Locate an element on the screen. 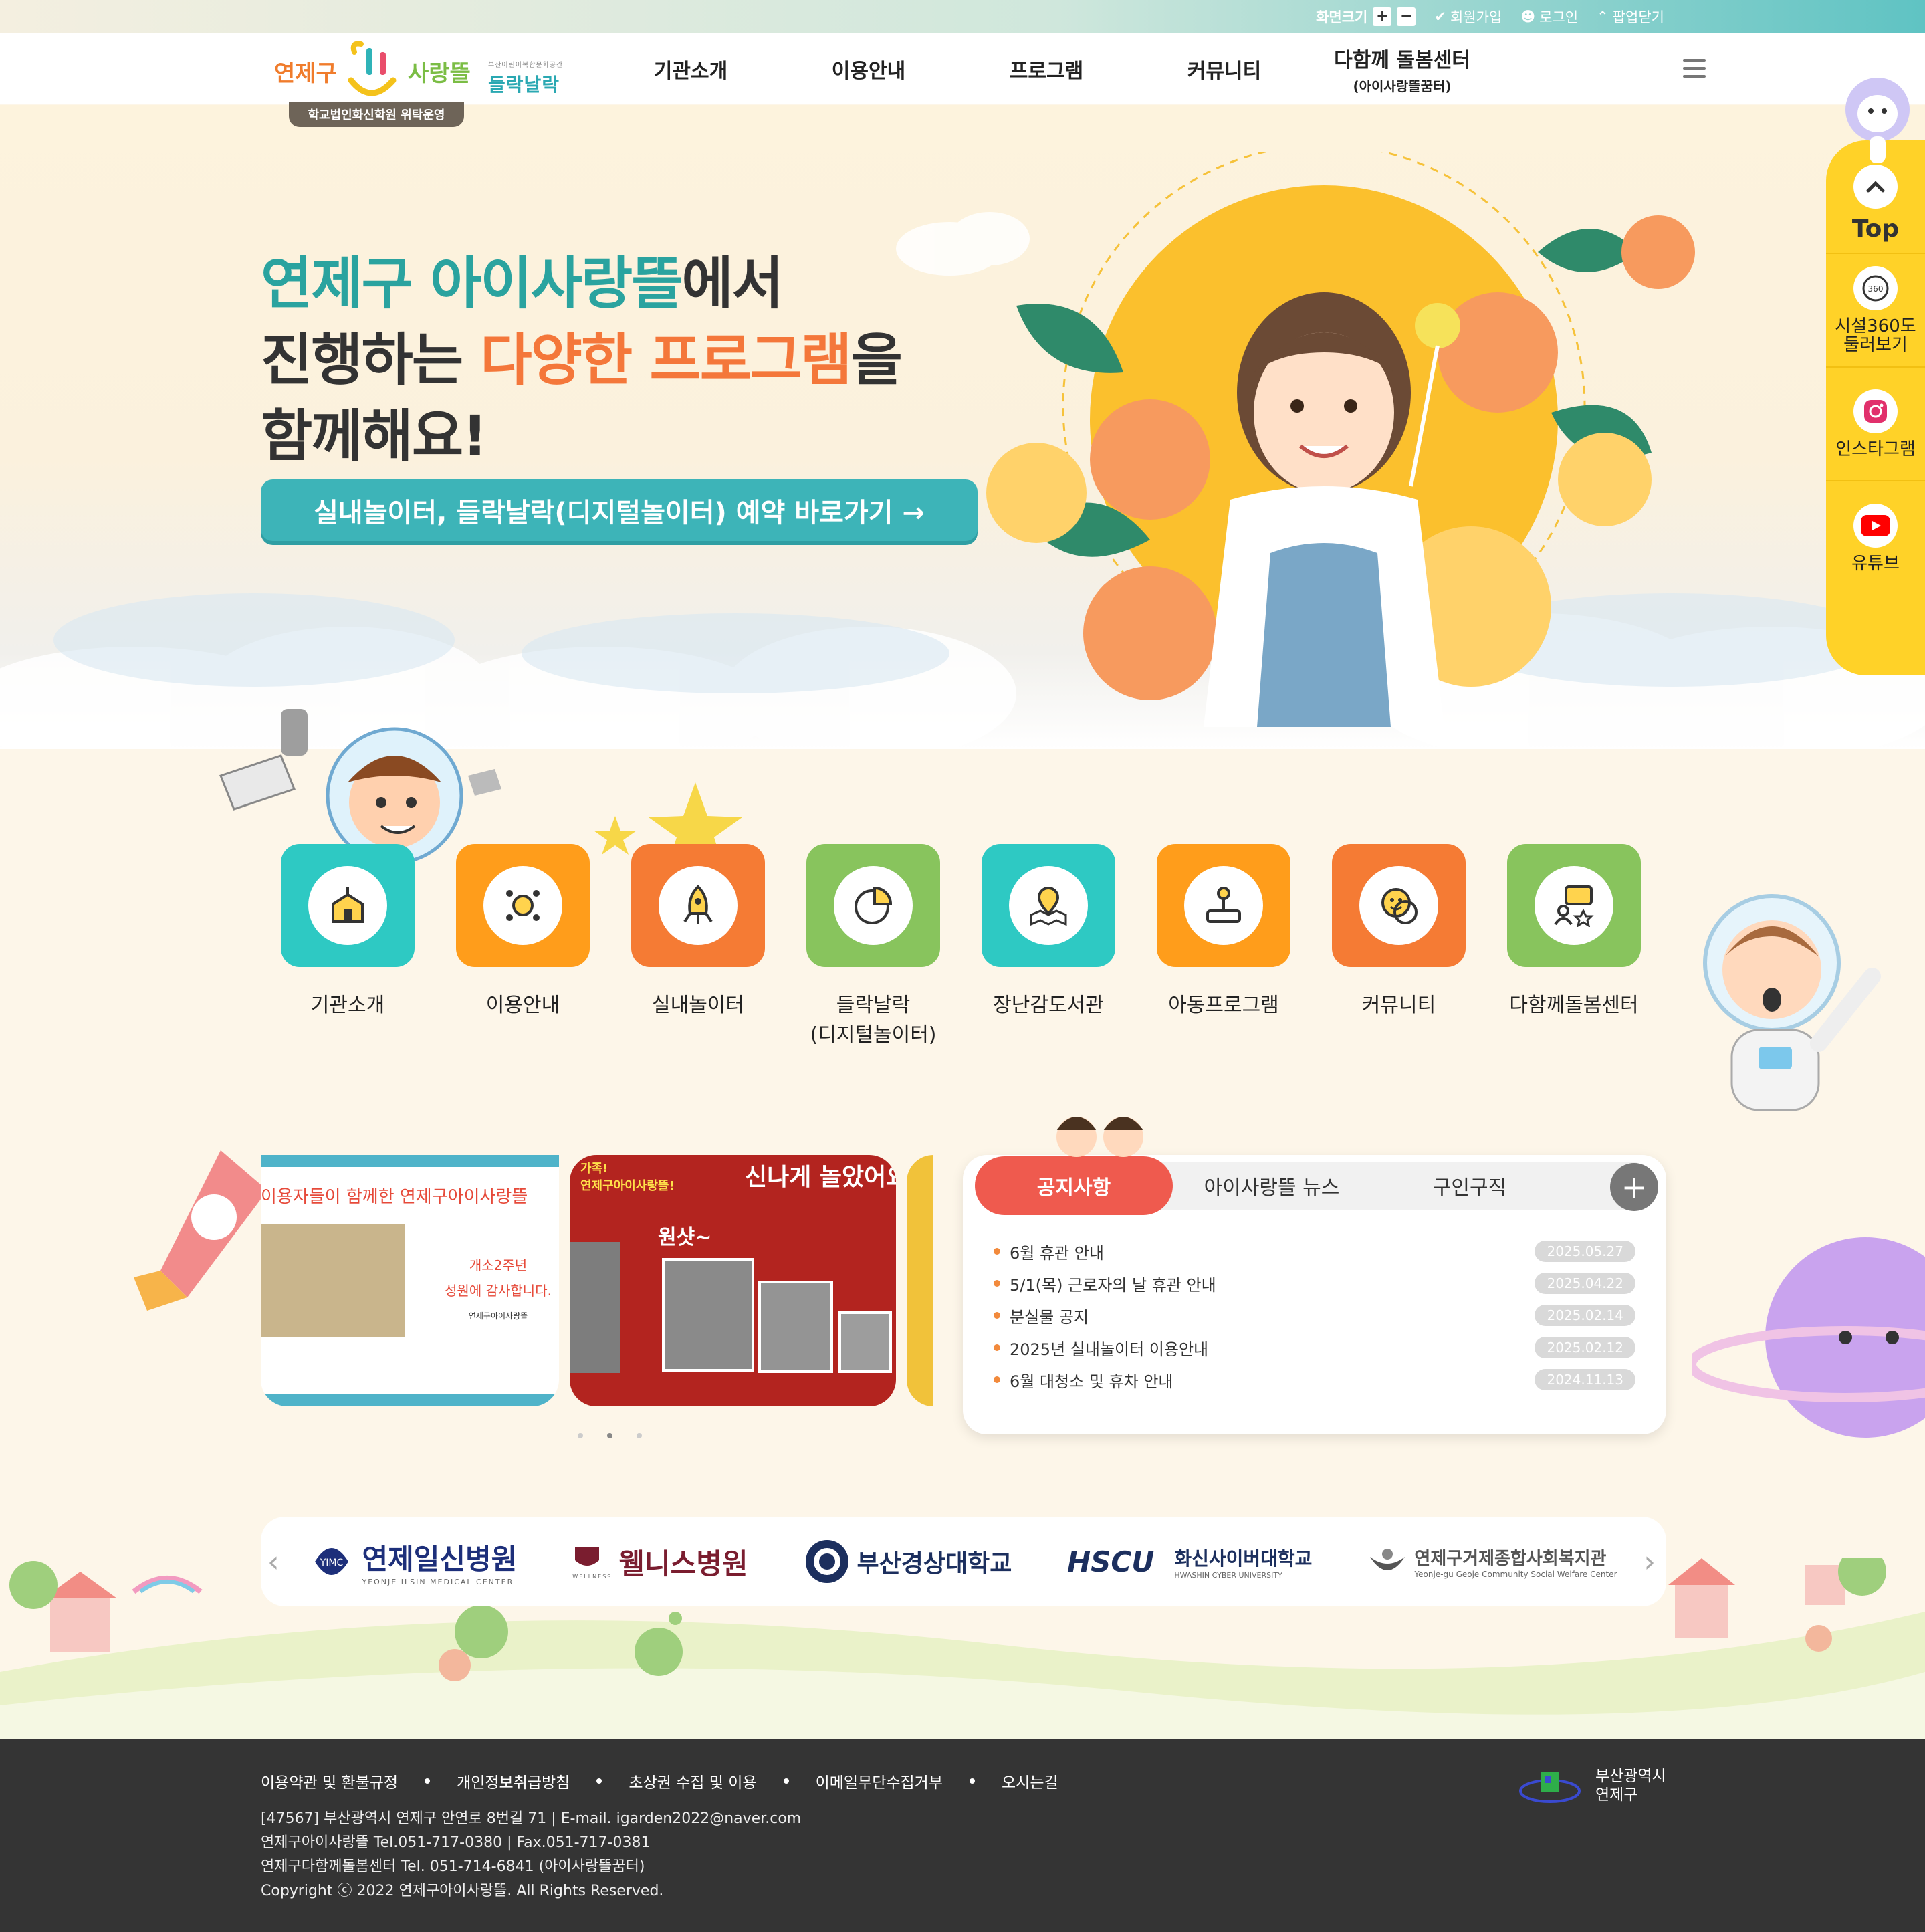 The width and height of the screenshot is (1925, 1932). hero-highlight-orange: 다양한 프로그램 is located at coordinates (666, 360).